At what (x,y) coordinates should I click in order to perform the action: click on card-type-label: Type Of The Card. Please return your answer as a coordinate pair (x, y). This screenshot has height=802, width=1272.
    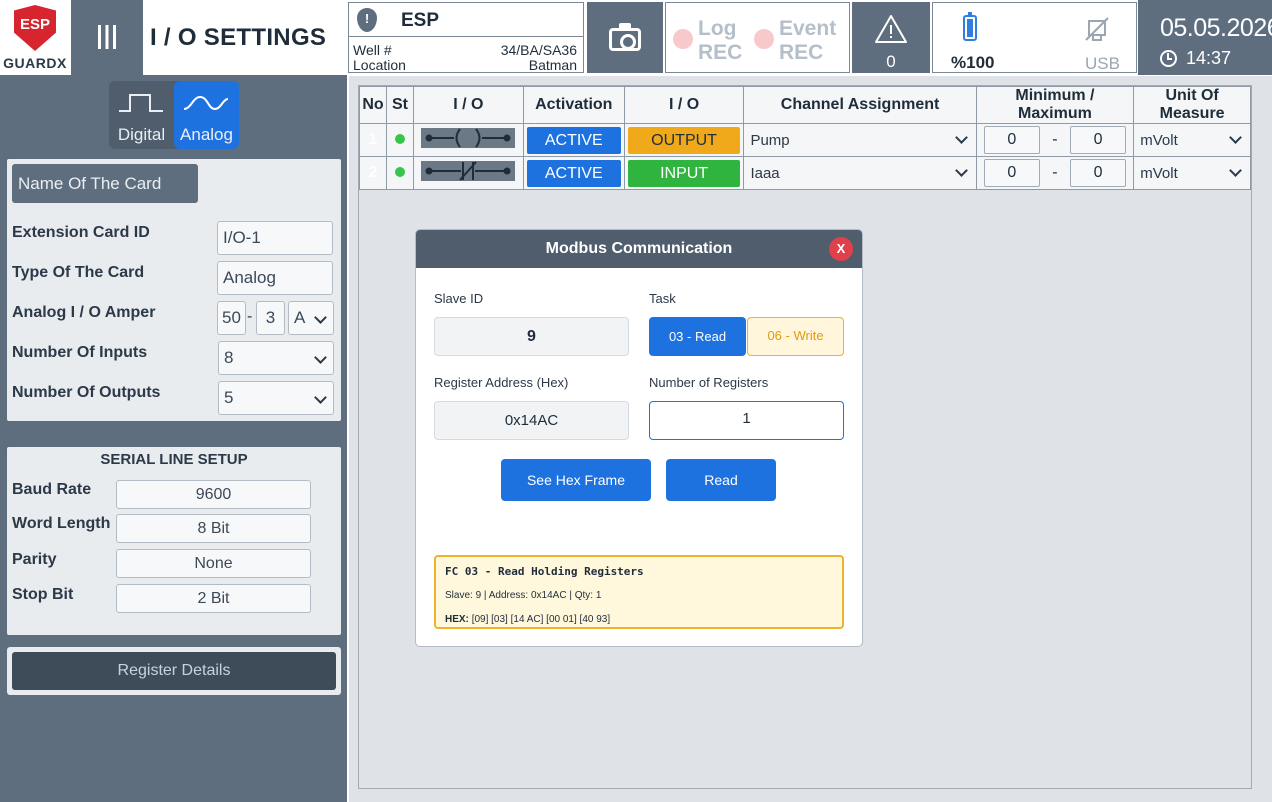
    Looking at the image, I should click on (78, 272).